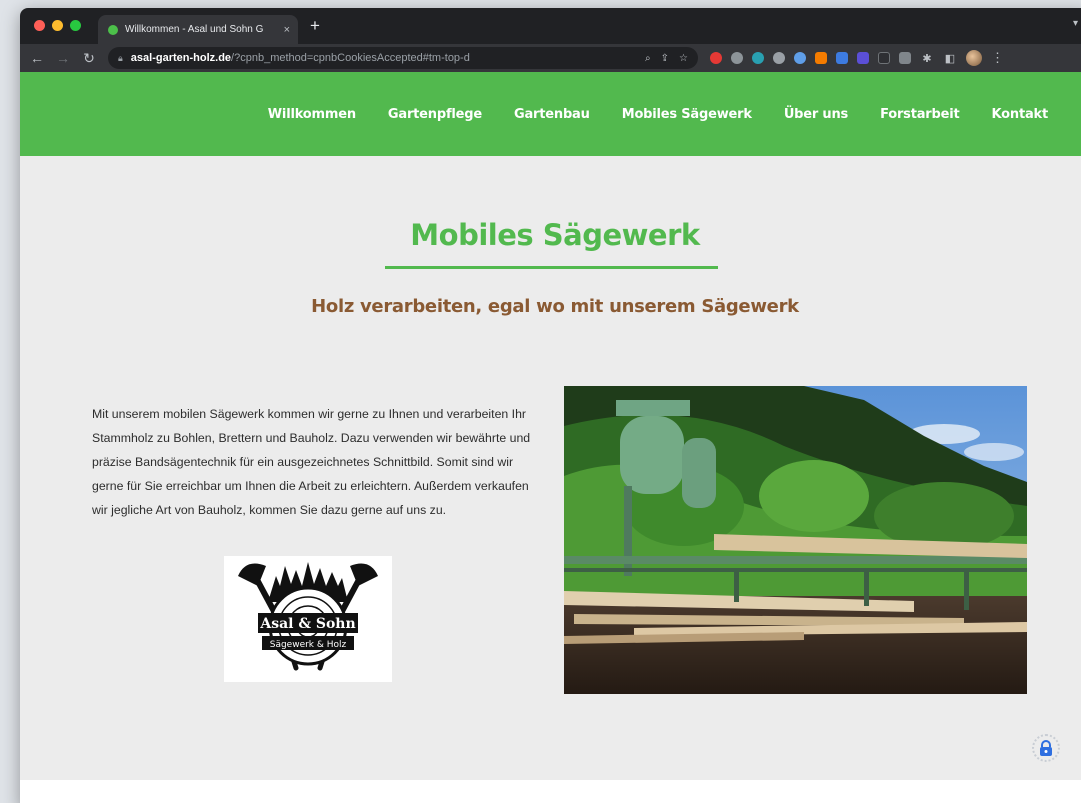 The image size is (1081, 803). I want to click on browser-tab: Willkommen - Asal und Sohn G ×, so click(198, 29).